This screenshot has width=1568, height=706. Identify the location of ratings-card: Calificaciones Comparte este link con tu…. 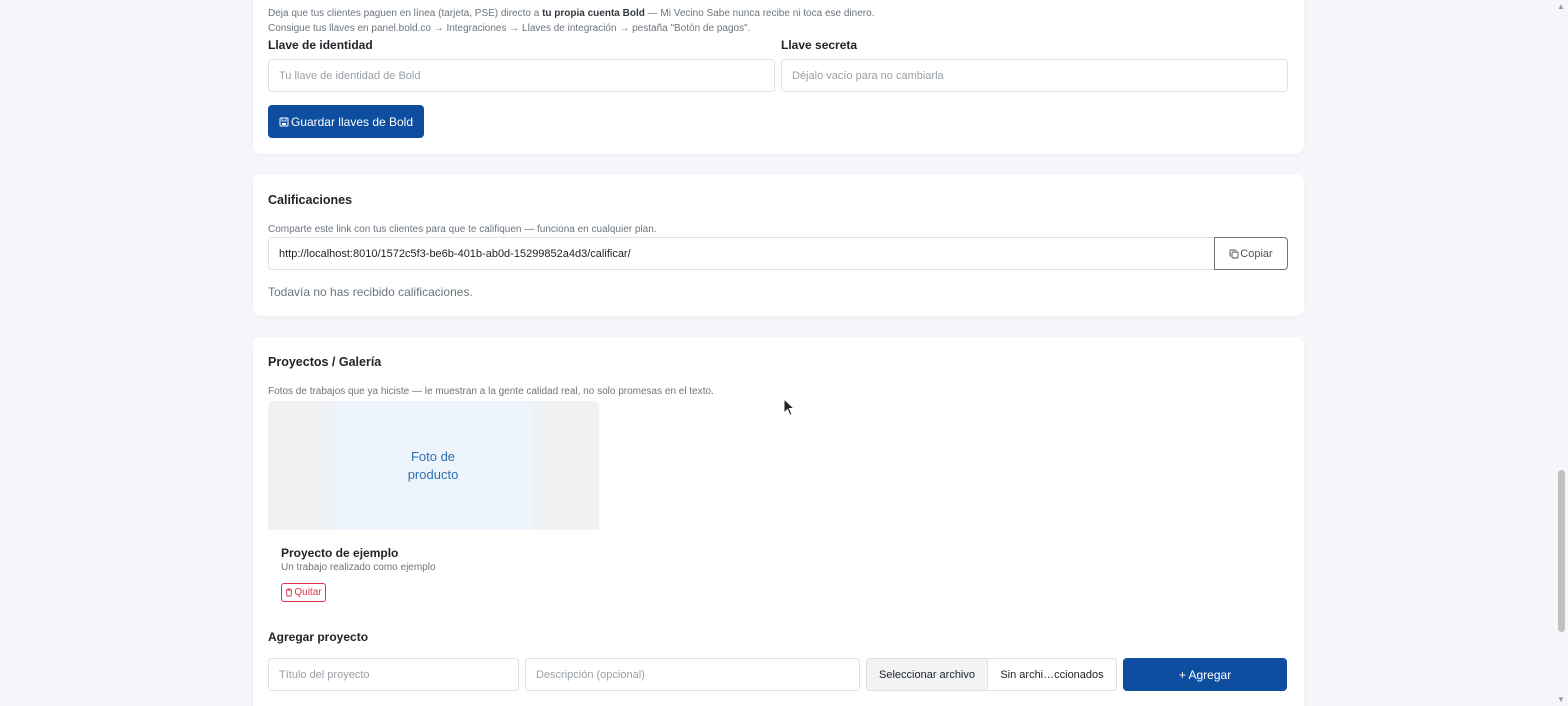
(778, 245).